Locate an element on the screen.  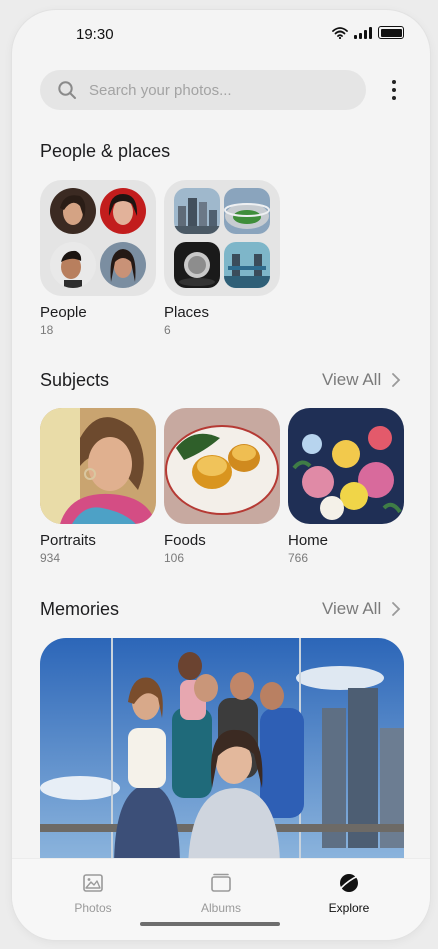
nav-photos-label: Photos is located at coordinates (93, 908).